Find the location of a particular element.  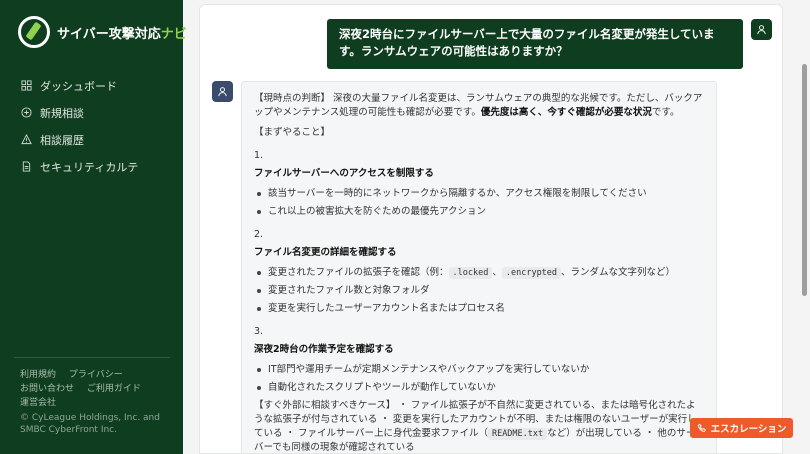

terms-link: 利用規約 is located at coordinates (38, 375).